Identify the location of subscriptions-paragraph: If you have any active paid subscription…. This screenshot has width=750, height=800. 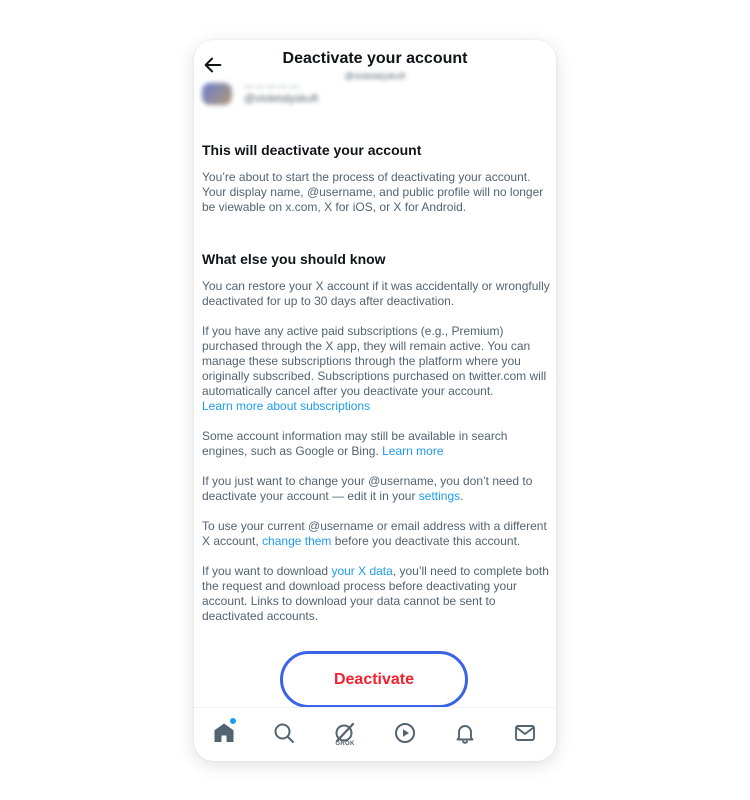
(376, 369).